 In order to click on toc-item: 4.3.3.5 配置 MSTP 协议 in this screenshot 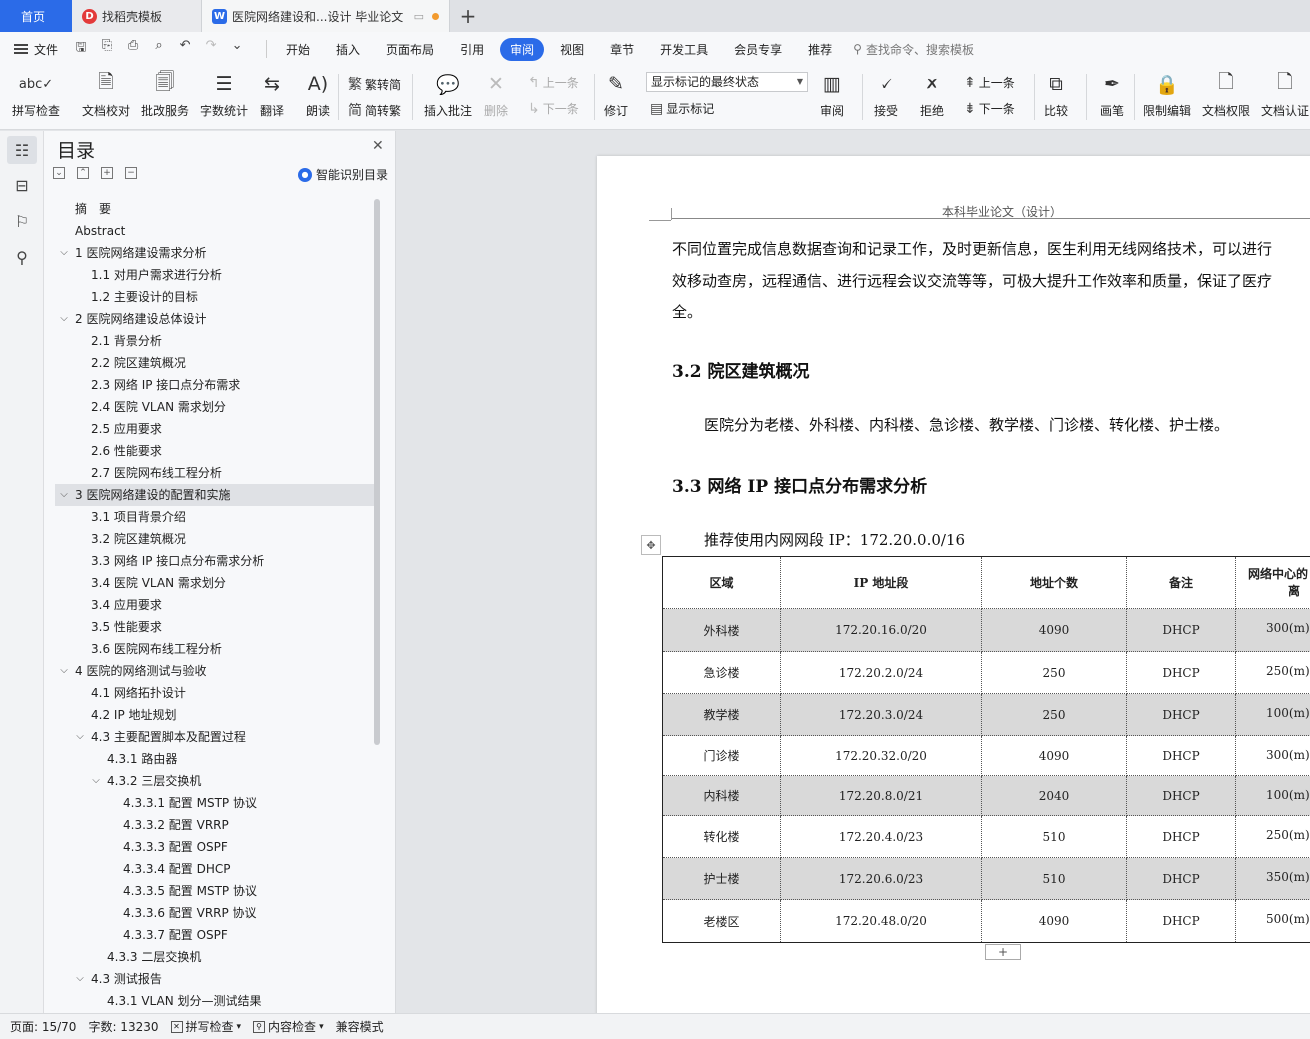, I will do `click(215, 891)`.